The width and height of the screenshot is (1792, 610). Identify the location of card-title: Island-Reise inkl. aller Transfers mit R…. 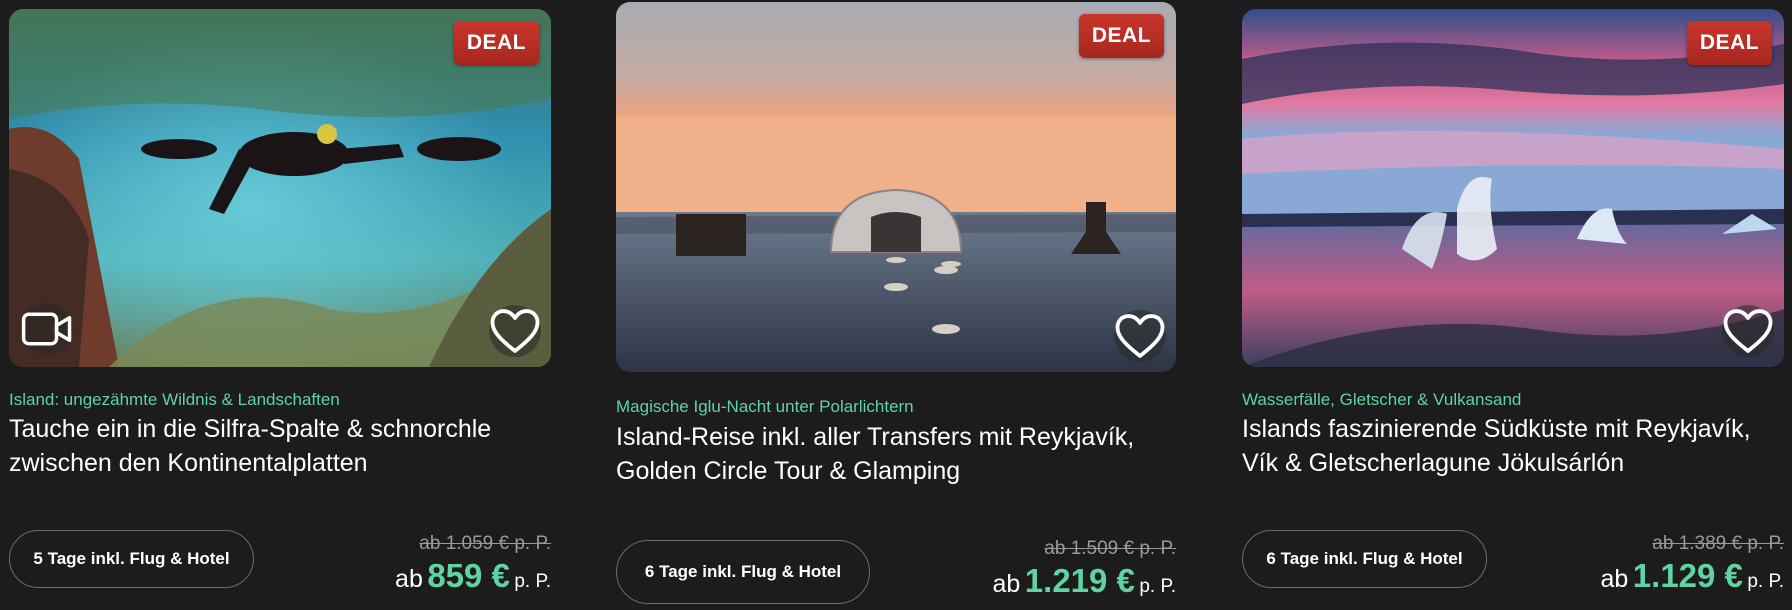
(896, 454).